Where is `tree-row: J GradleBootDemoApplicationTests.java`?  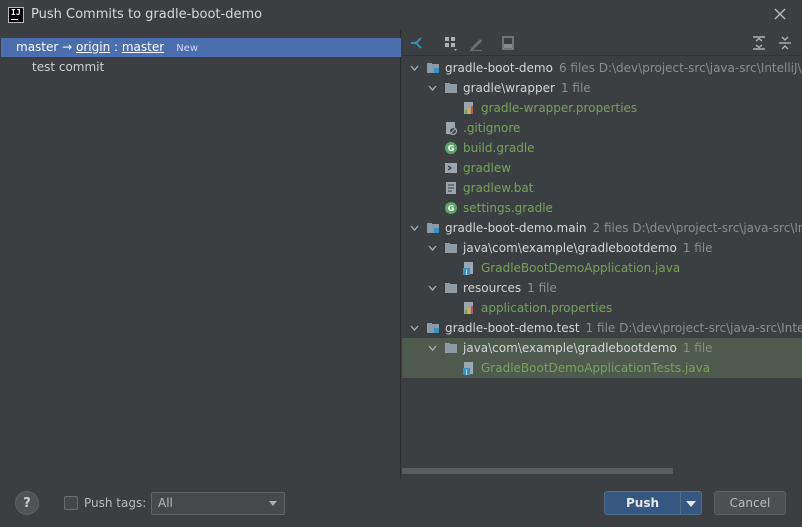
tree-row: J GradleBootDemoApplicationTests.java is located at coordinates (602, 368).